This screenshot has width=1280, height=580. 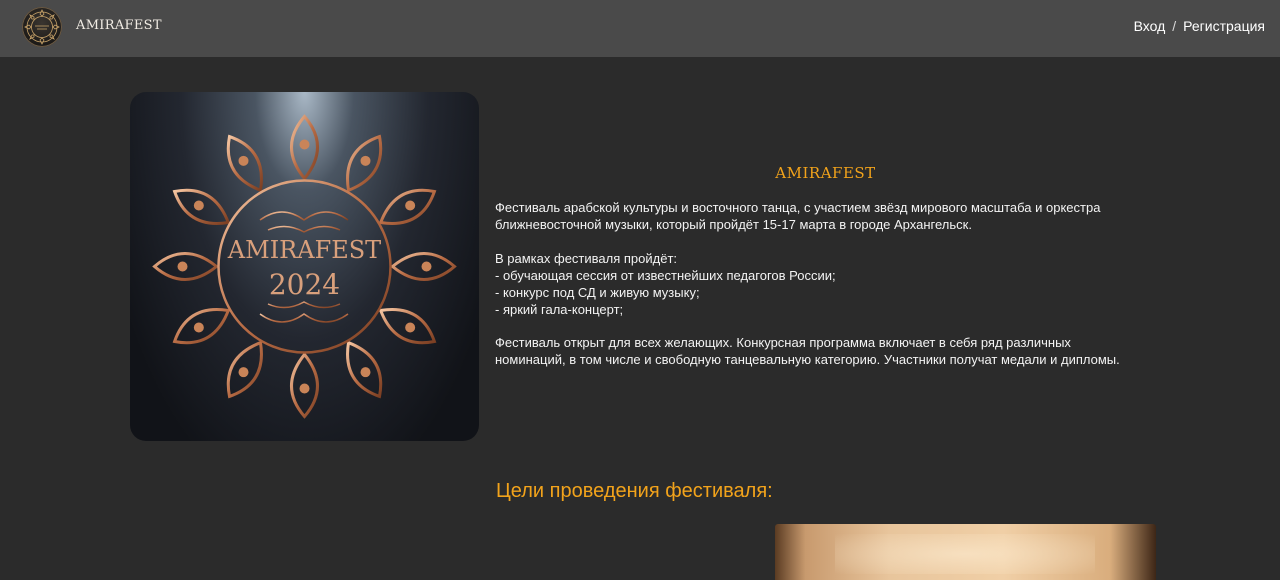 What do you see at coordinates (586, 258) in the screenshot?
I see `program-heading: В рамках фестиваля пройдёт:` at bounding box center [586, 258].